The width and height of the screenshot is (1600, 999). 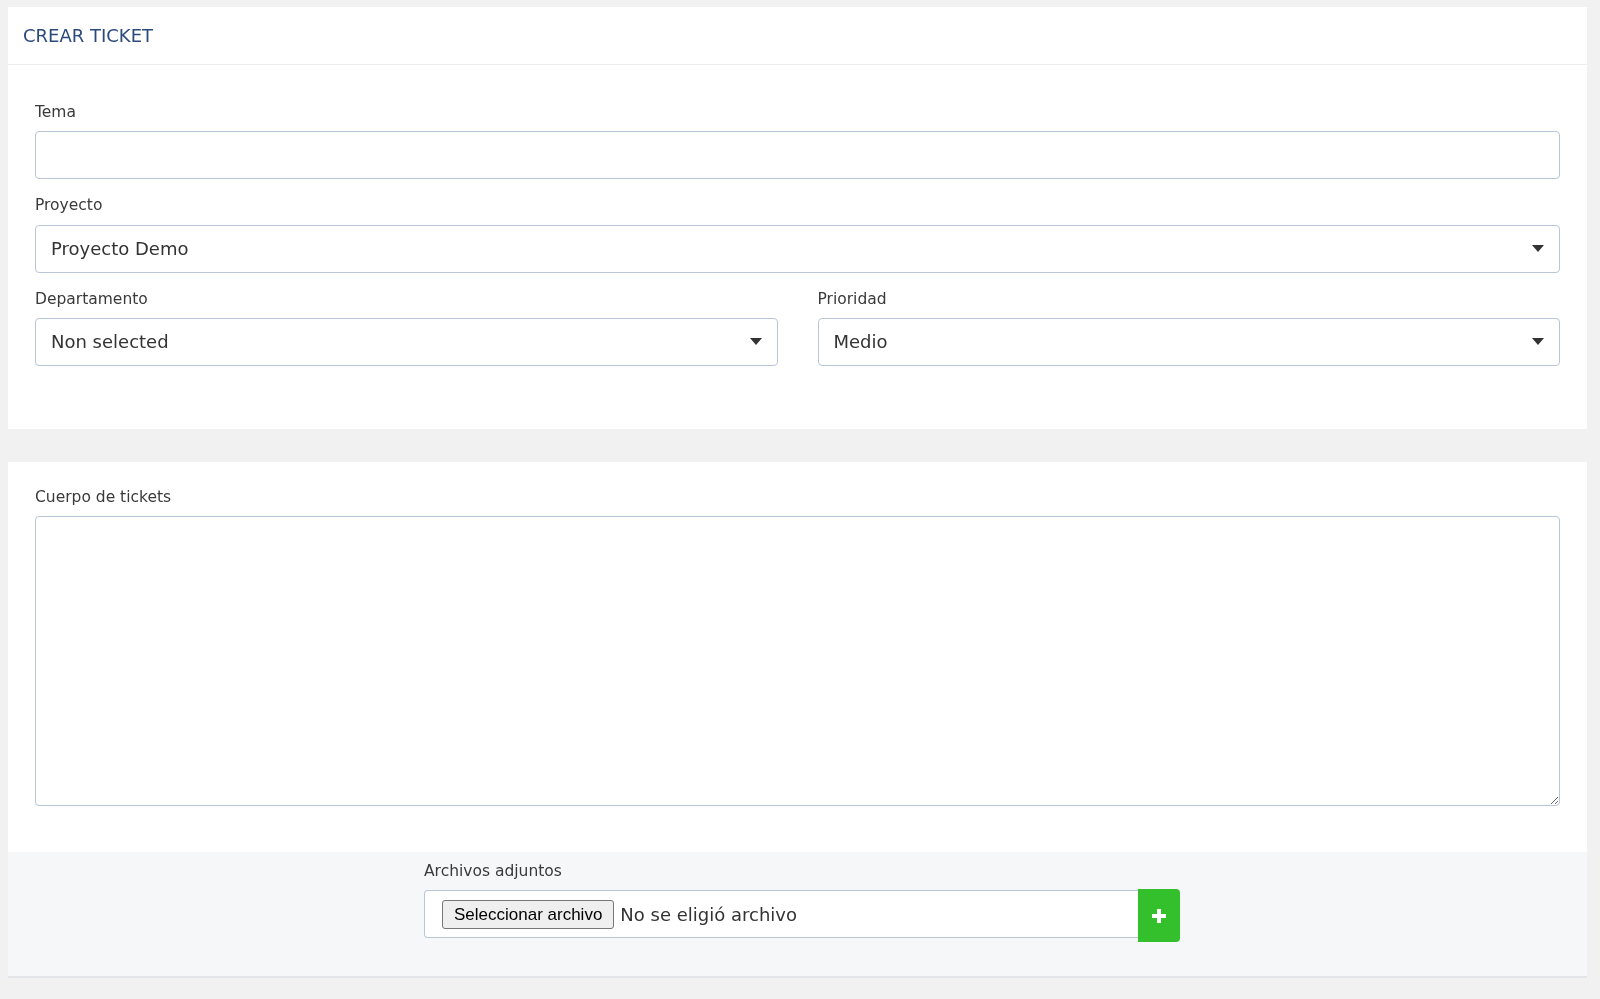 What do you see at coordinates (1188, 341) in the screenshot?
I see `select-field: Medio` at bounding box center [1188, 341].